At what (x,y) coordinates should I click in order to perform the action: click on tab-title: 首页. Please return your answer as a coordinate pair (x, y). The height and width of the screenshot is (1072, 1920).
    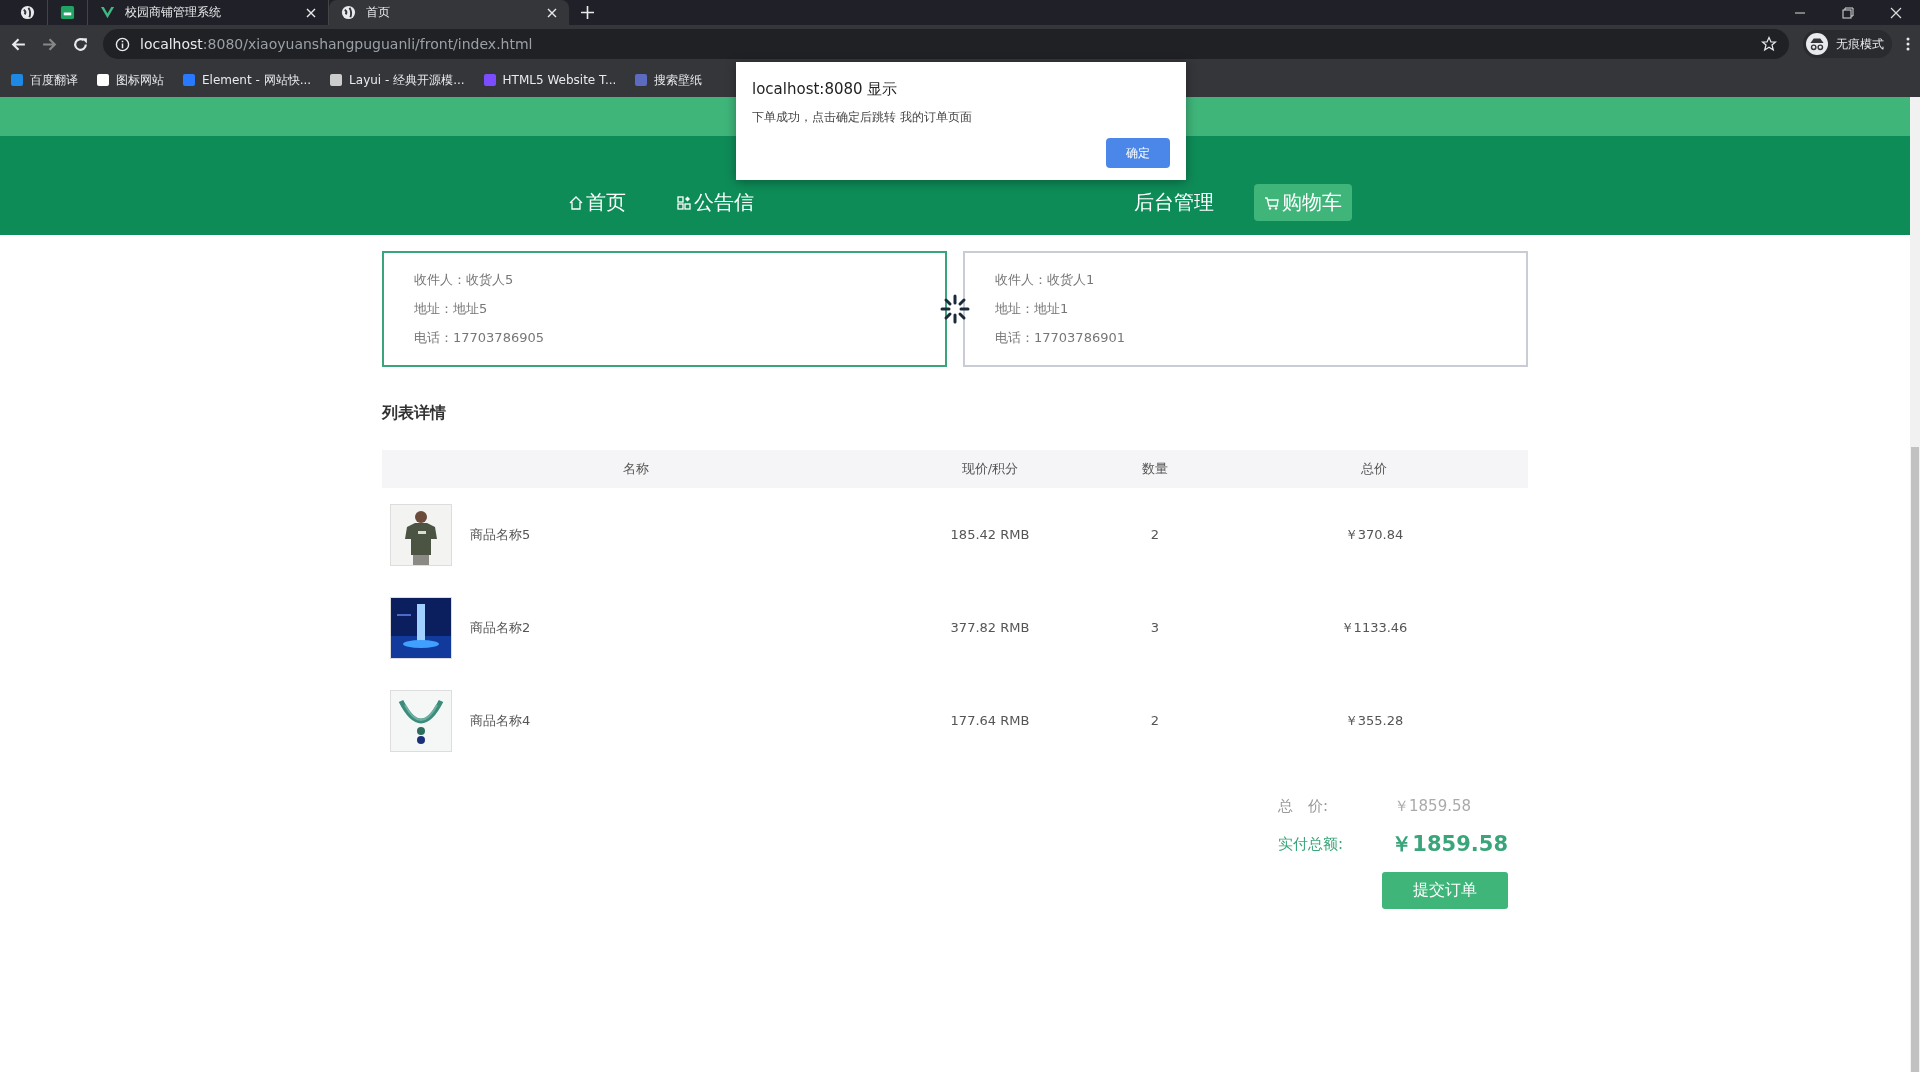
    Looking at the image, I should click on (378, 12).